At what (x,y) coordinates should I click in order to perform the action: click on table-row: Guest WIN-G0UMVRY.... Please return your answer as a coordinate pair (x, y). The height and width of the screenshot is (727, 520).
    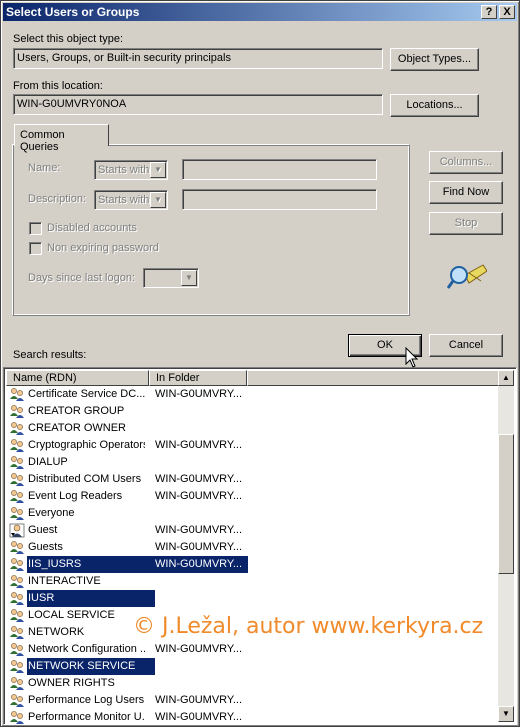
    Looking at the image, I should click on (253, 530).